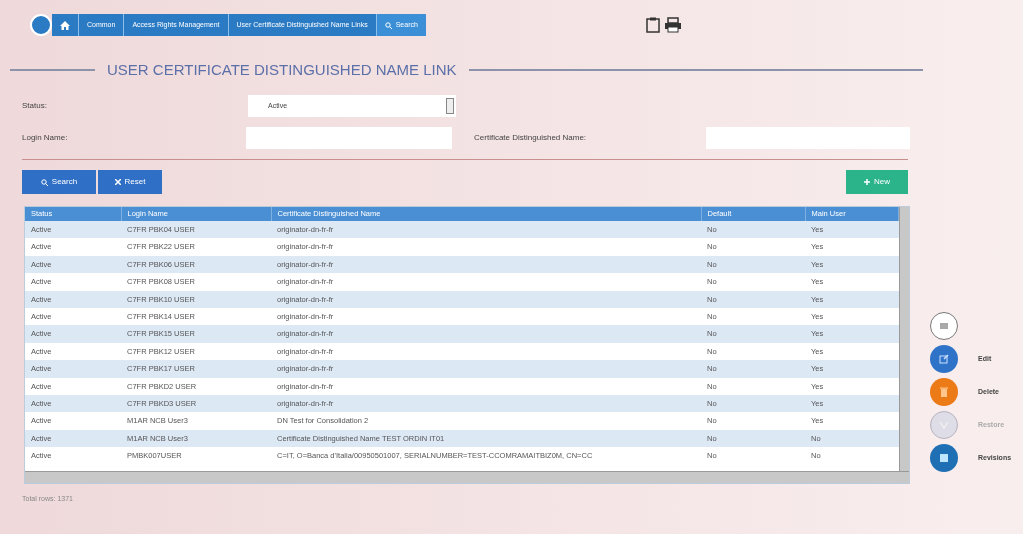  I want to click on certificate-name-field, so click(807, 138).